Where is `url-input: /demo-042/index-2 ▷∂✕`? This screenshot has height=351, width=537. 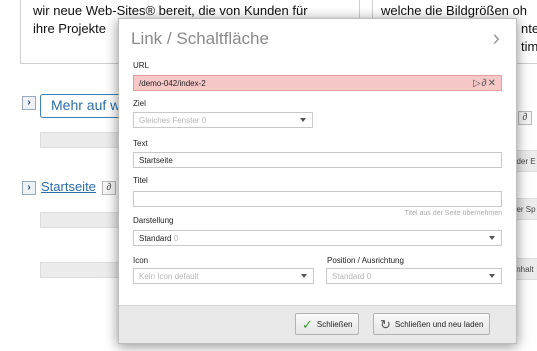 url-input: /demo-042/index-2 ▷∂✕ is located at coordinates (317, 83).